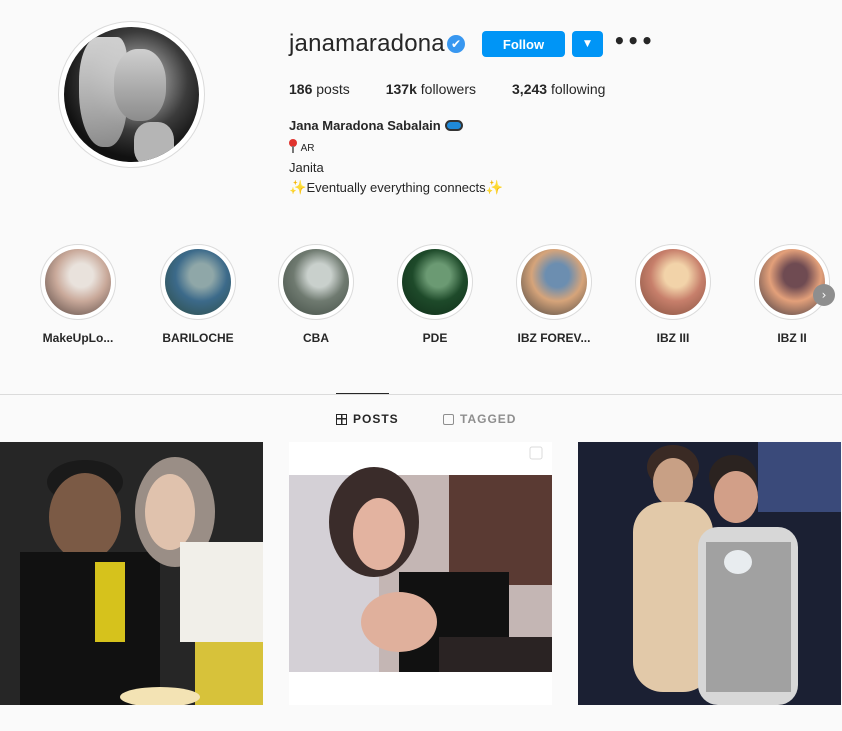 This screenshot has height=731, width=842. I want to click on avatar, so click(131, 94).